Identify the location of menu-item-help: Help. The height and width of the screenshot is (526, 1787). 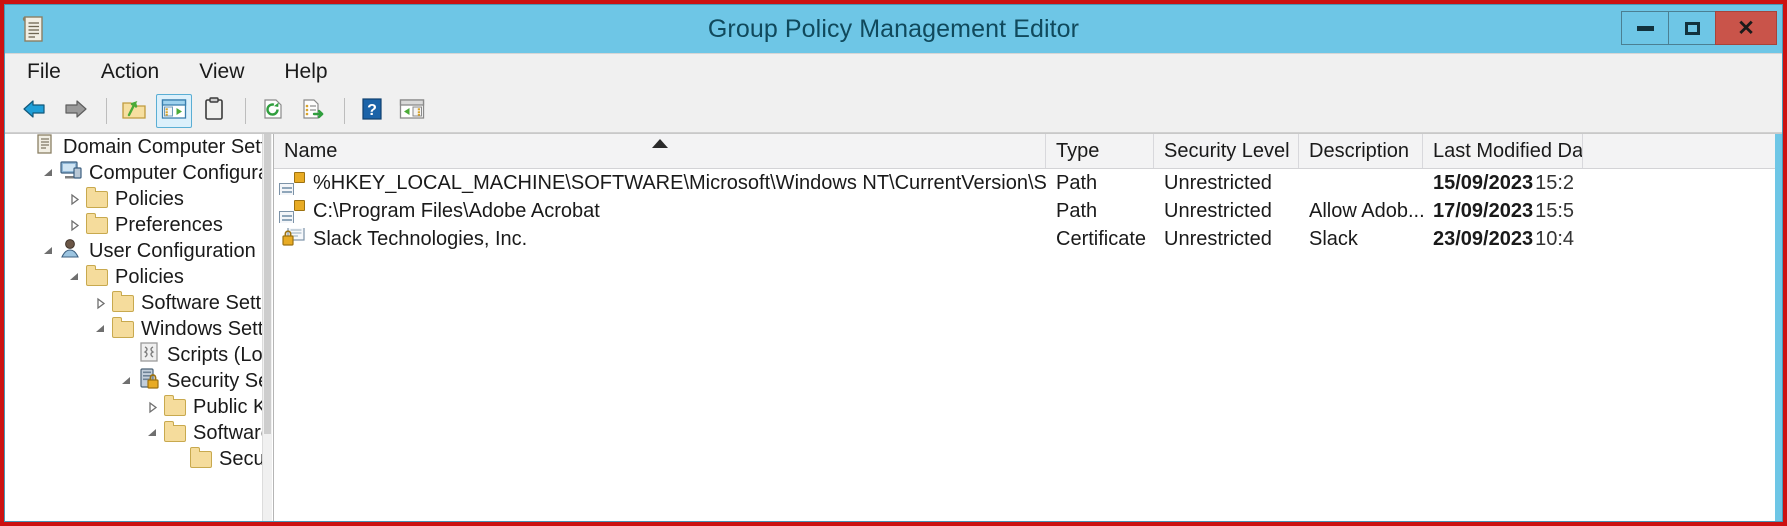
(305, 72).